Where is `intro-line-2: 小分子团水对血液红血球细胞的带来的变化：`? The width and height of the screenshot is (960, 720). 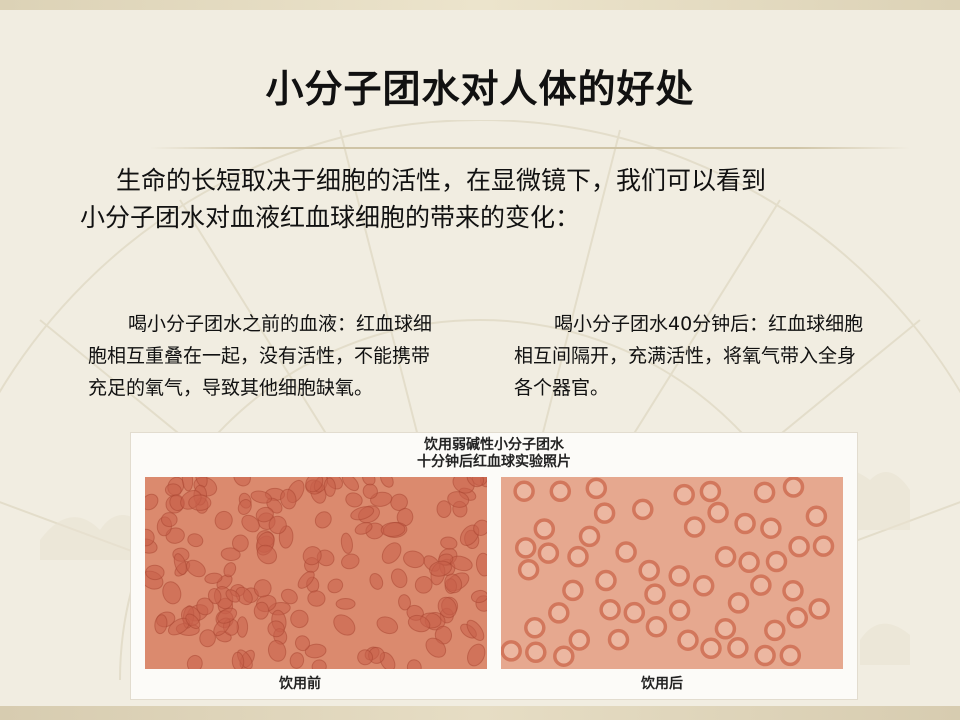 intro-line-2: 小分子团水对血液红血球细胞的带来的变化： is located at coordinates (330, 217).